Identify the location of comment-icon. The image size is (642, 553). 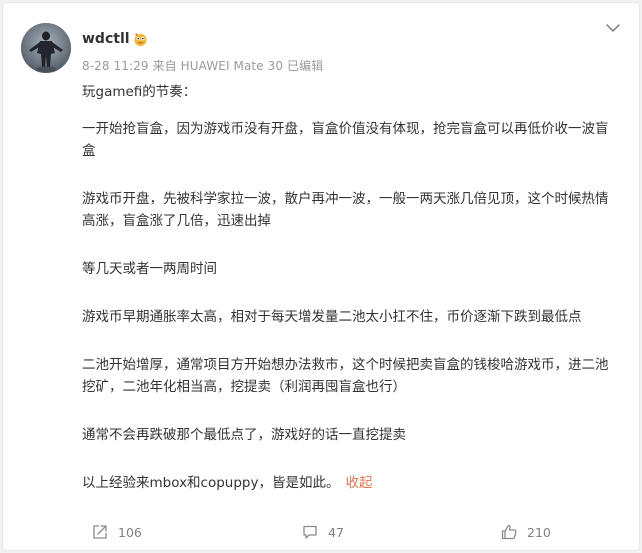
(310, 532).